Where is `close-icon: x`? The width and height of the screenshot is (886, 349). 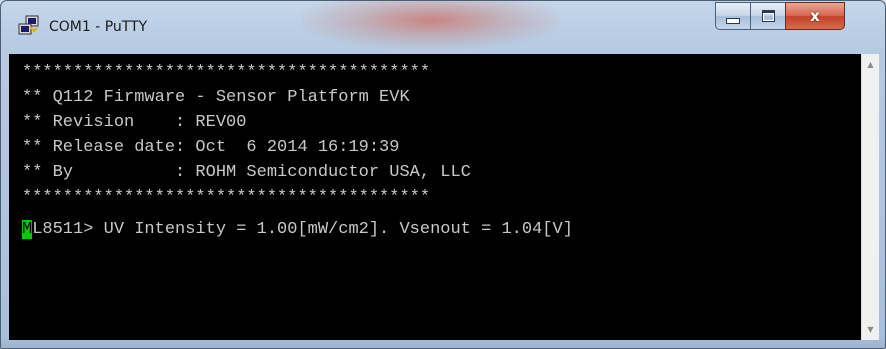
close-icon: x is located at coordinates (815, 16).